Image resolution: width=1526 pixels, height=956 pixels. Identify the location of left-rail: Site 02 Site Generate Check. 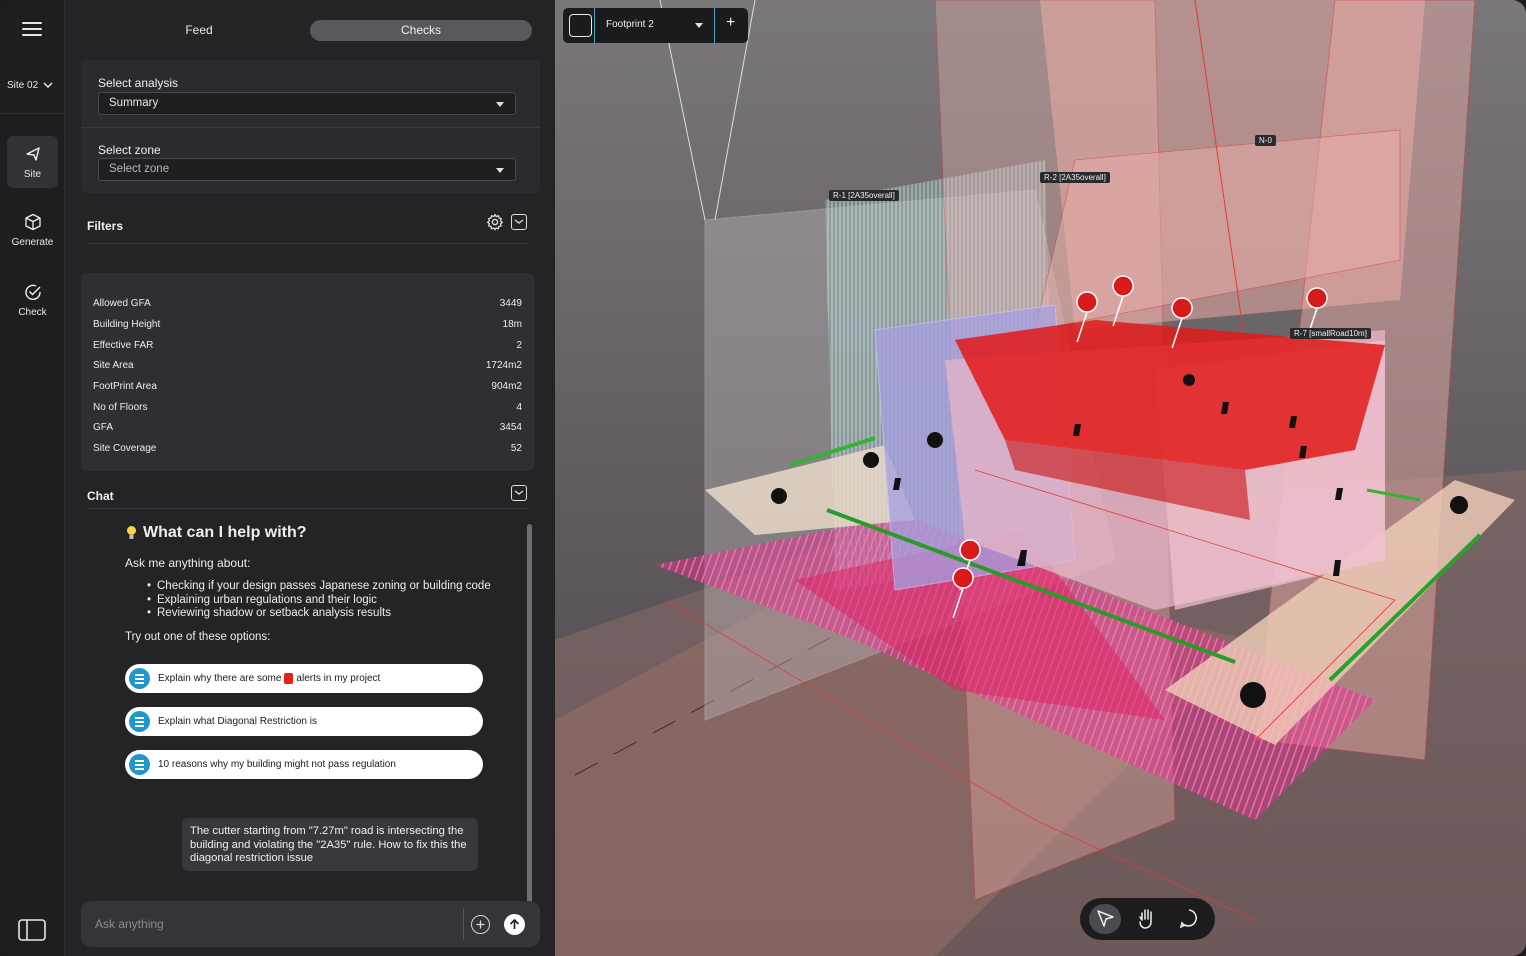
(32, 478).